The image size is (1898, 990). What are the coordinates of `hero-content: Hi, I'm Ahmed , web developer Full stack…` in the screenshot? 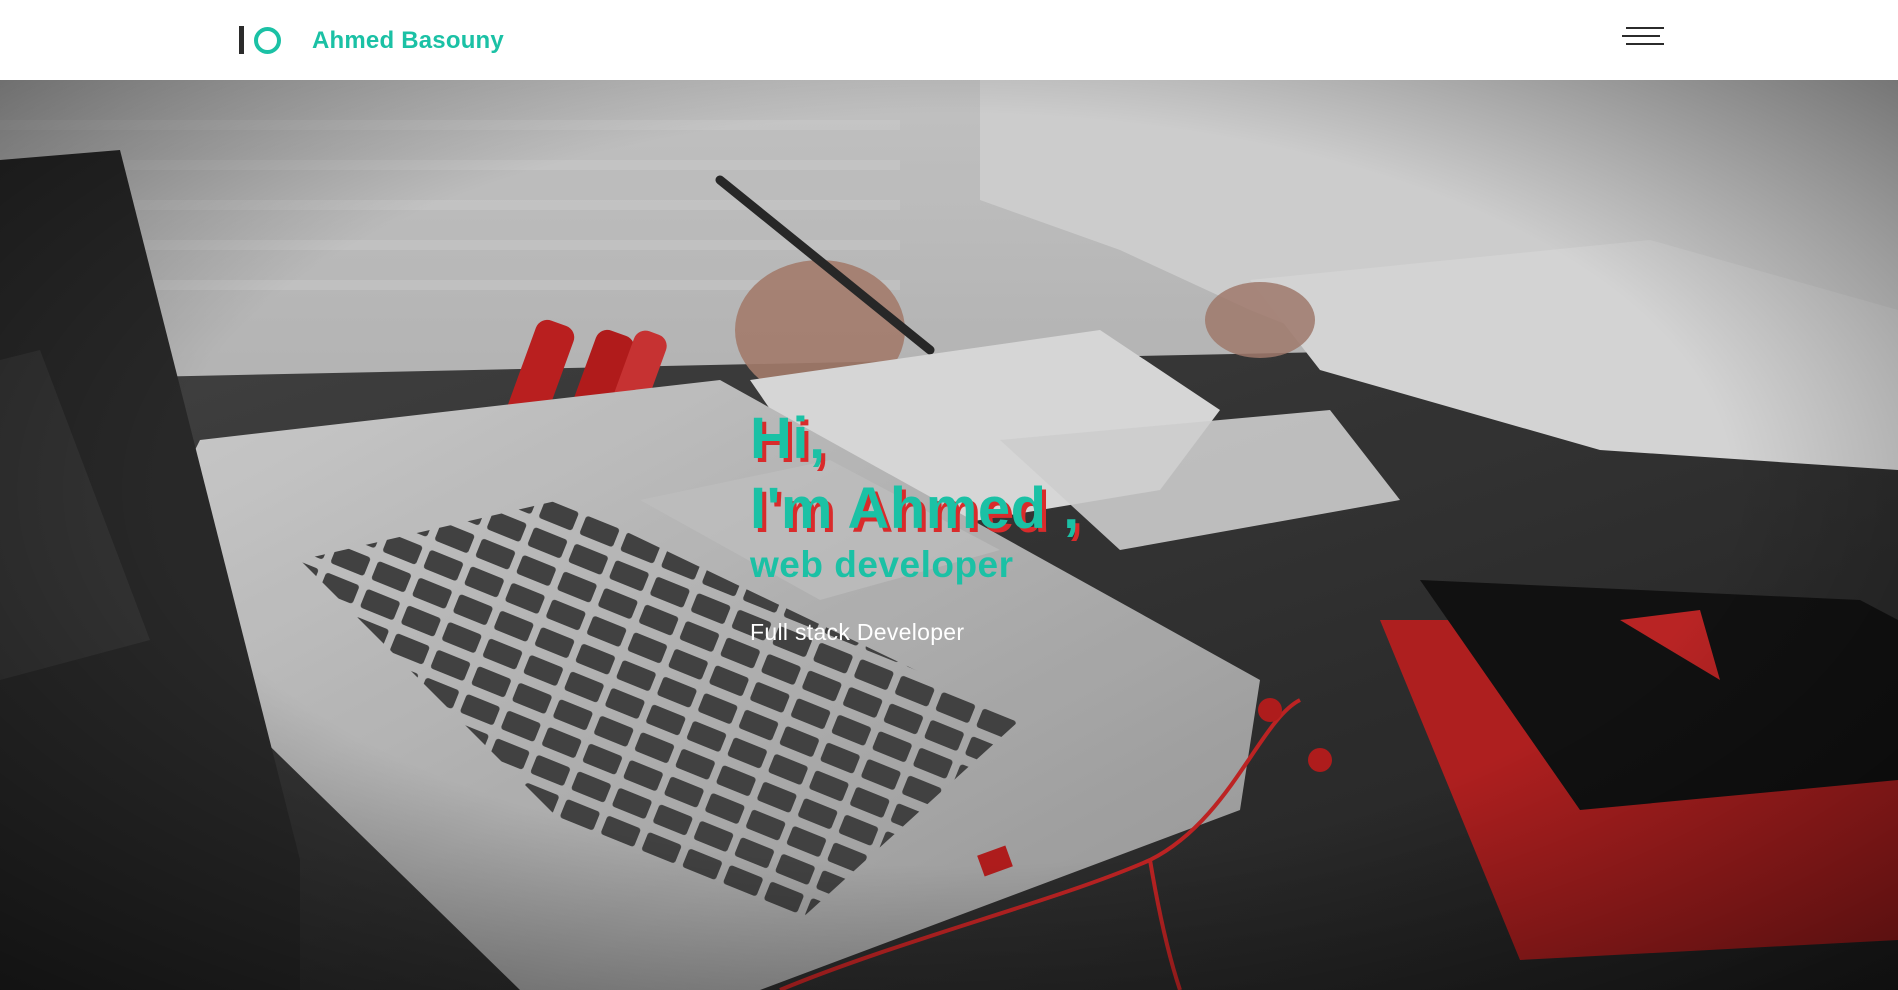 It's located at (915, 526).